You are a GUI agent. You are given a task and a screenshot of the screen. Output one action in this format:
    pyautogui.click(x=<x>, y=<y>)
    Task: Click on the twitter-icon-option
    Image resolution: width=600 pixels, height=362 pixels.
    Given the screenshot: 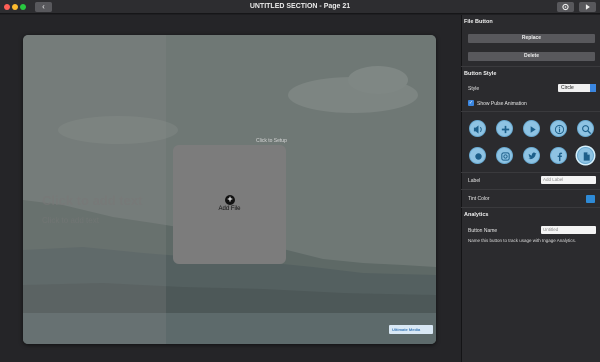 What is the action you would take?
    pyautogui.click(x=531, y=155)
    